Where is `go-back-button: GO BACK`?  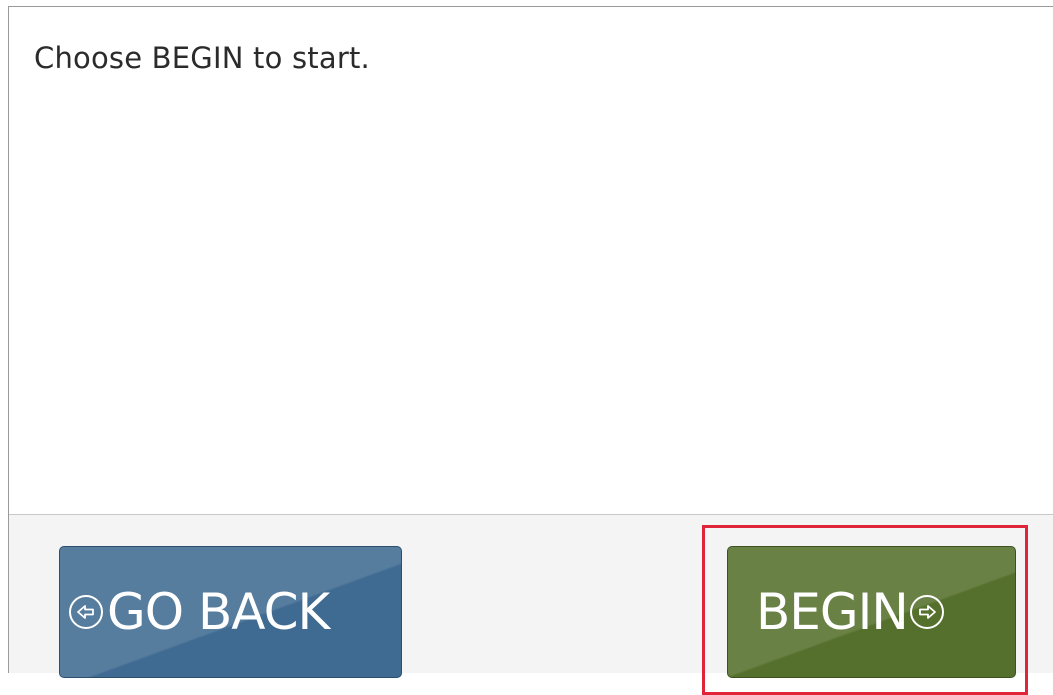
go-back-button: GO BACK is located at coordinates (230, 612).